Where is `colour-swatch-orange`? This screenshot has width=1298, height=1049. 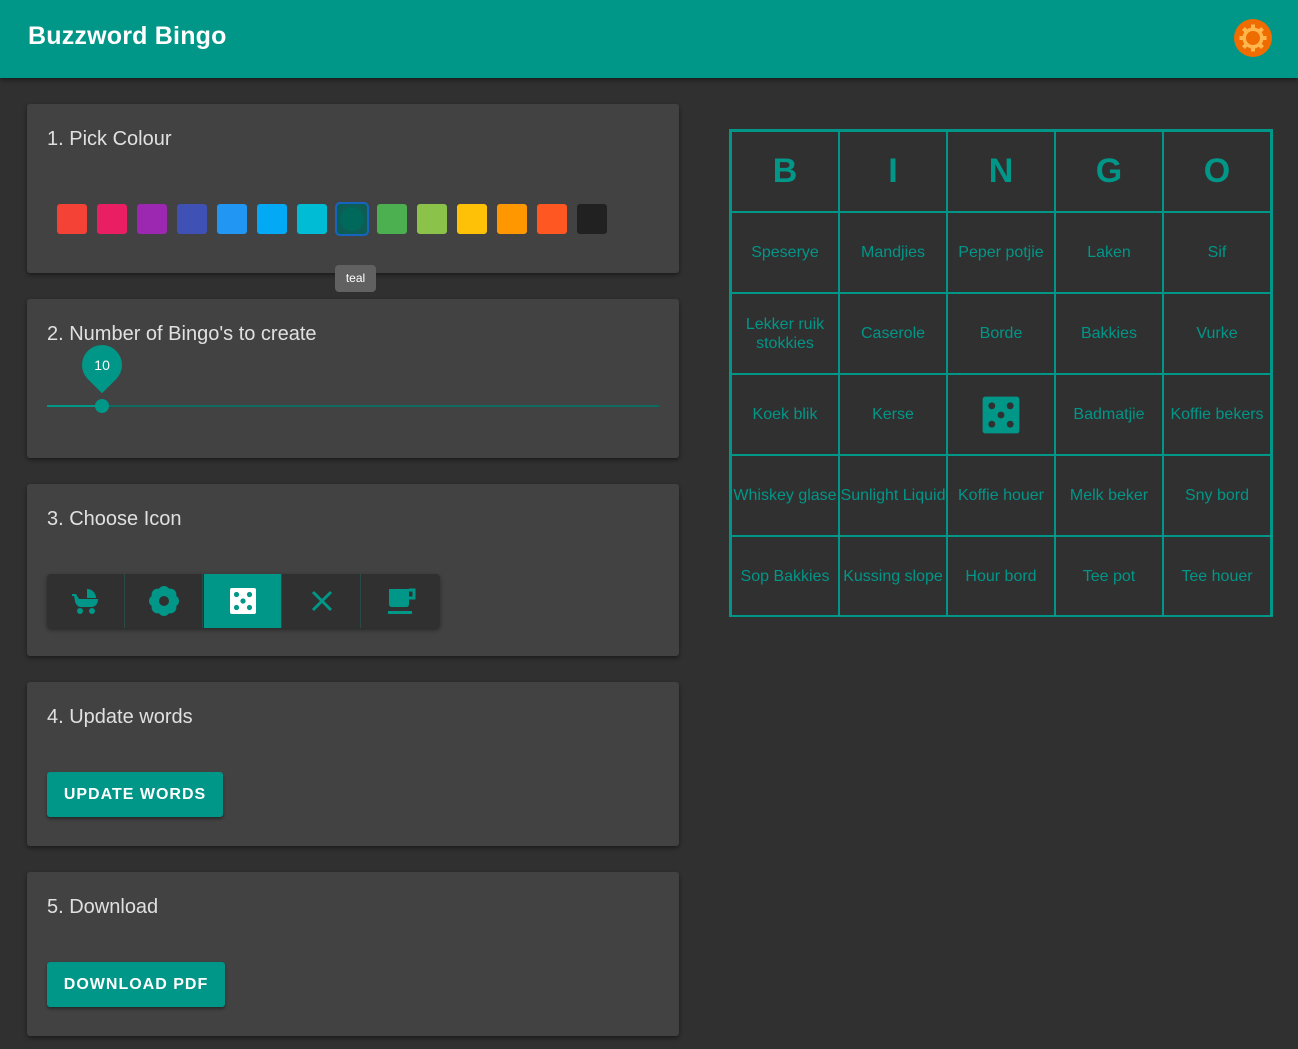
colour-swatch-orange is located at coordinates (512, 219).